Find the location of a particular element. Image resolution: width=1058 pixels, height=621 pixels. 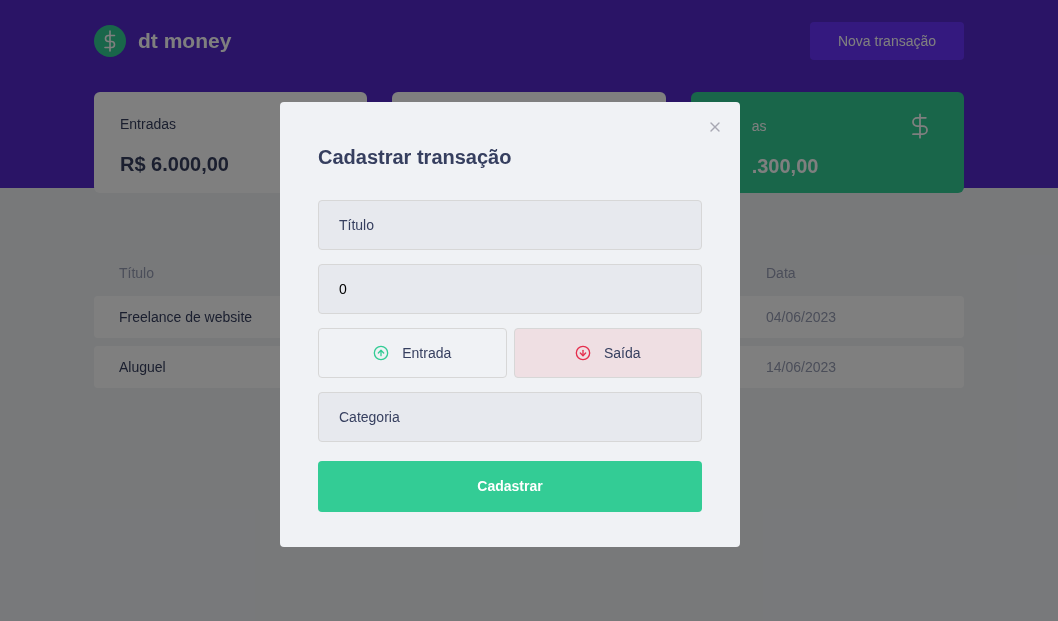

modal-title: Cadastrar transação is located at coordinates (415, 157).